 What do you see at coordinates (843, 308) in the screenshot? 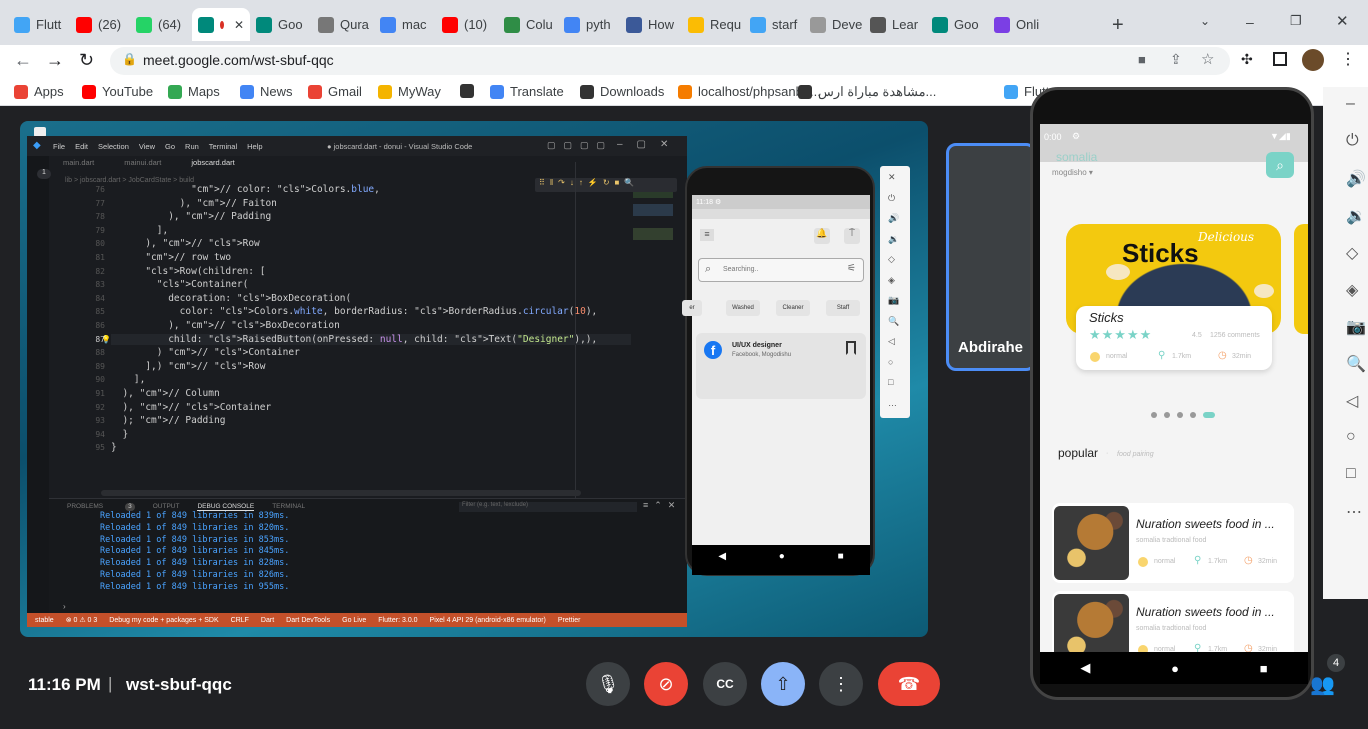
I see `filter-chip: Staff` at bounding box center [843, 308].